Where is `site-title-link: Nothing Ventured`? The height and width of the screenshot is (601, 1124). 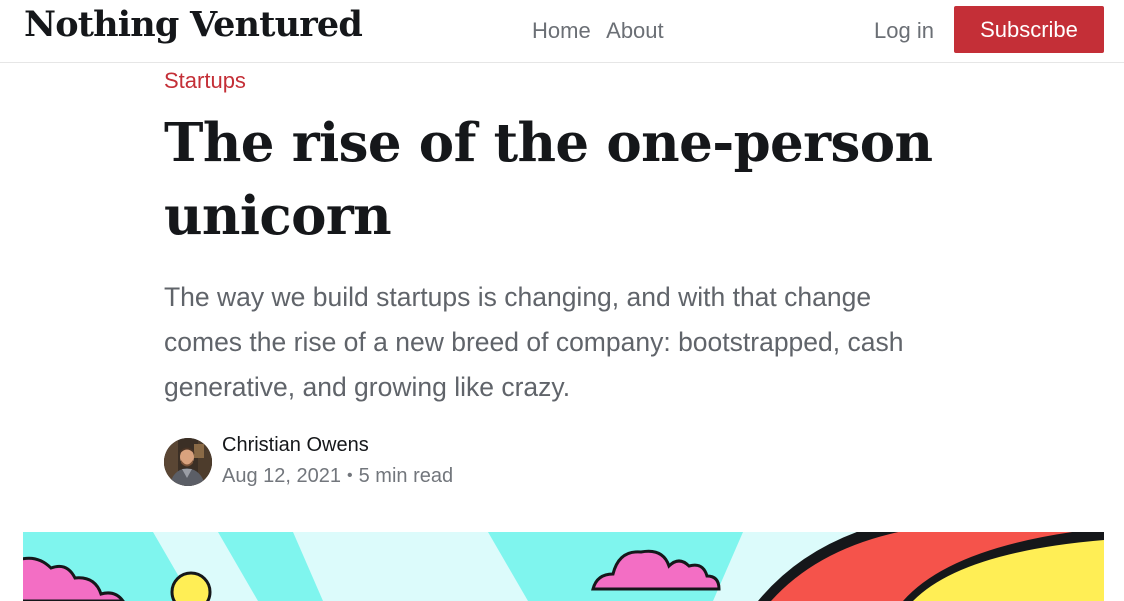
site-title-link: Nothing Ventured is located at coordinates (193, 24).